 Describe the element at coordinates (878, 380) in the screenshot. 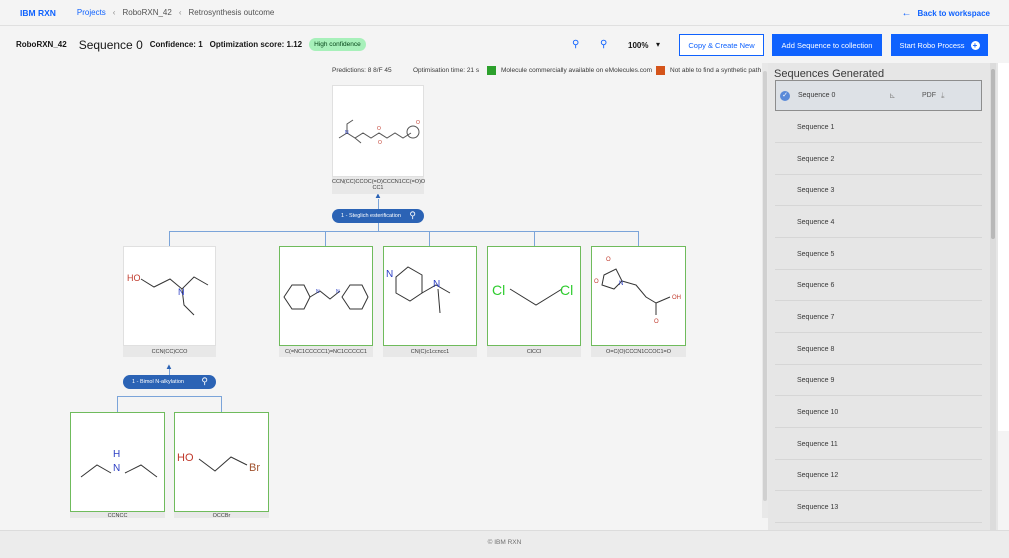

I see `sequence-item: Sequence 9` at that location.